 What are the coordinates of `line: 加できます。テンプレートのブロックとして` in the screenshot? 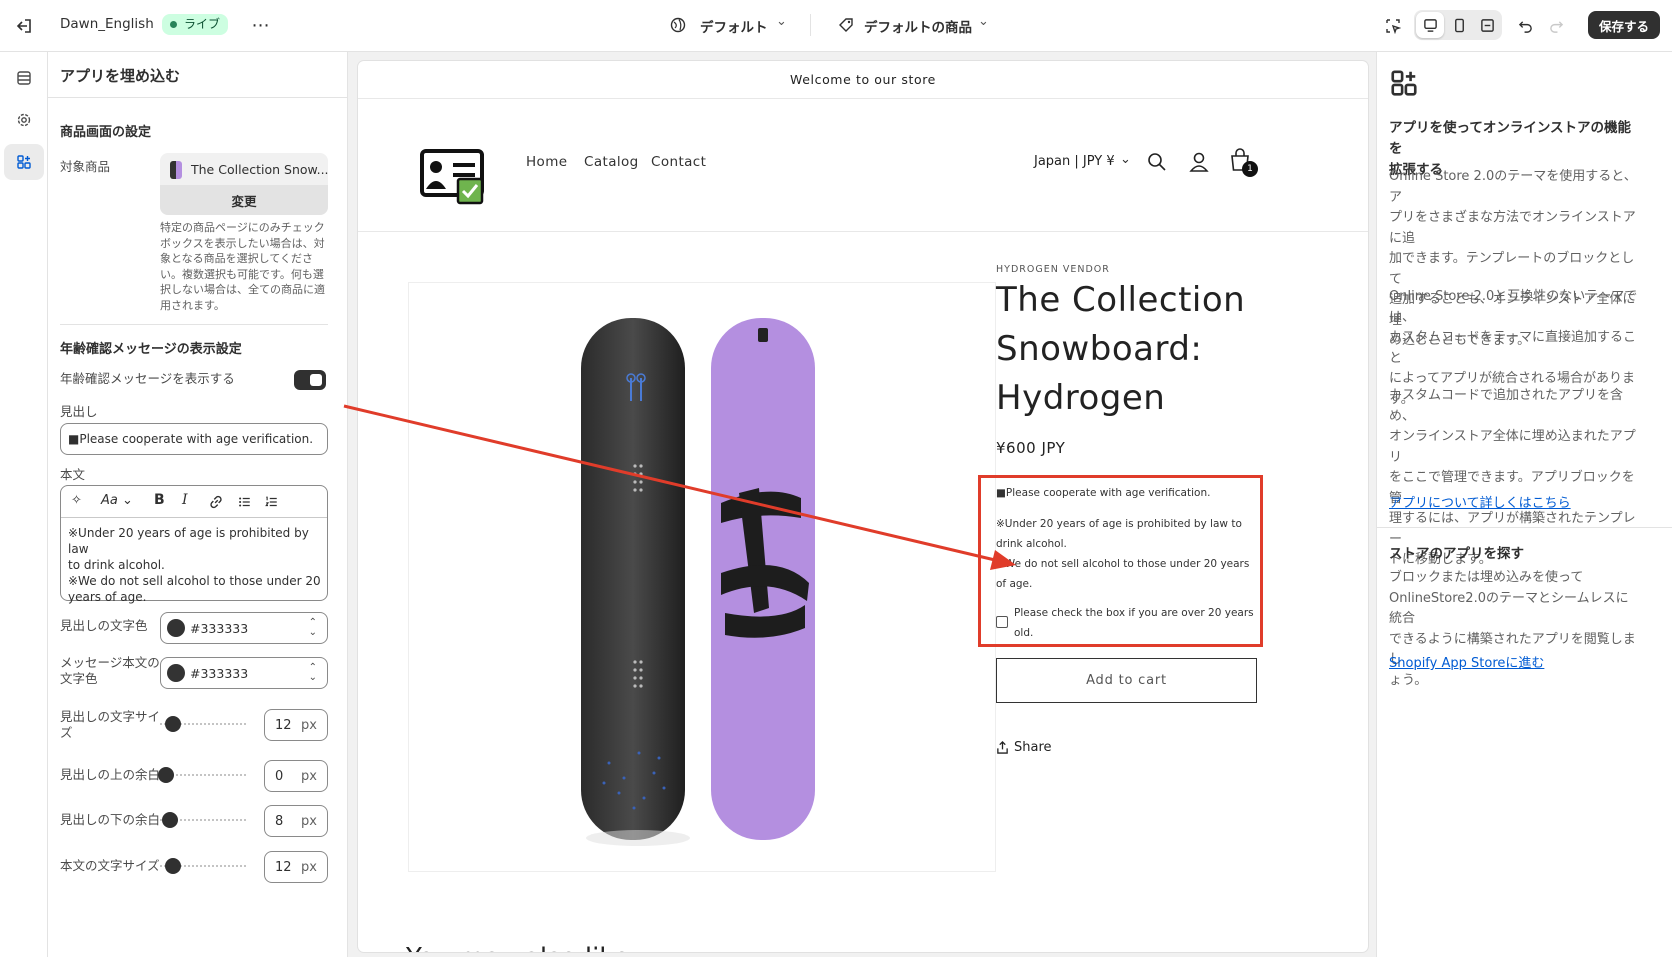 It's located at (1512, 269).